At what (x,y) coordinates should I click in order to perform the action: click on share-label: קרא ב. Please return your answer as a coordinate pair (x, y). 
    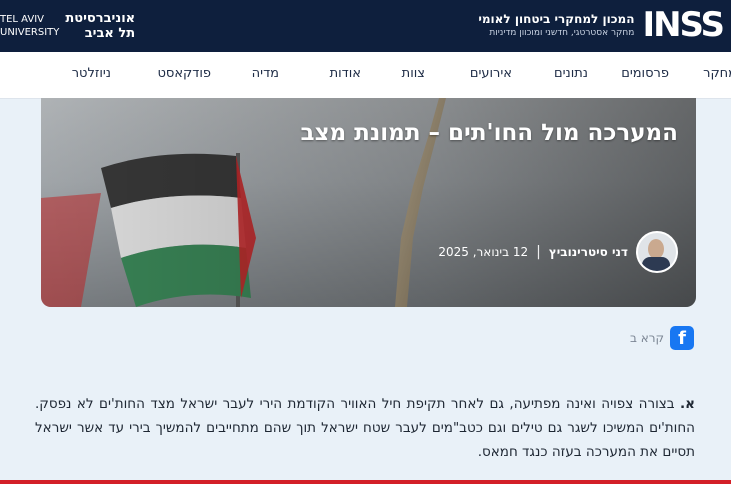
    Looking at the image, I should click on (646, 338).